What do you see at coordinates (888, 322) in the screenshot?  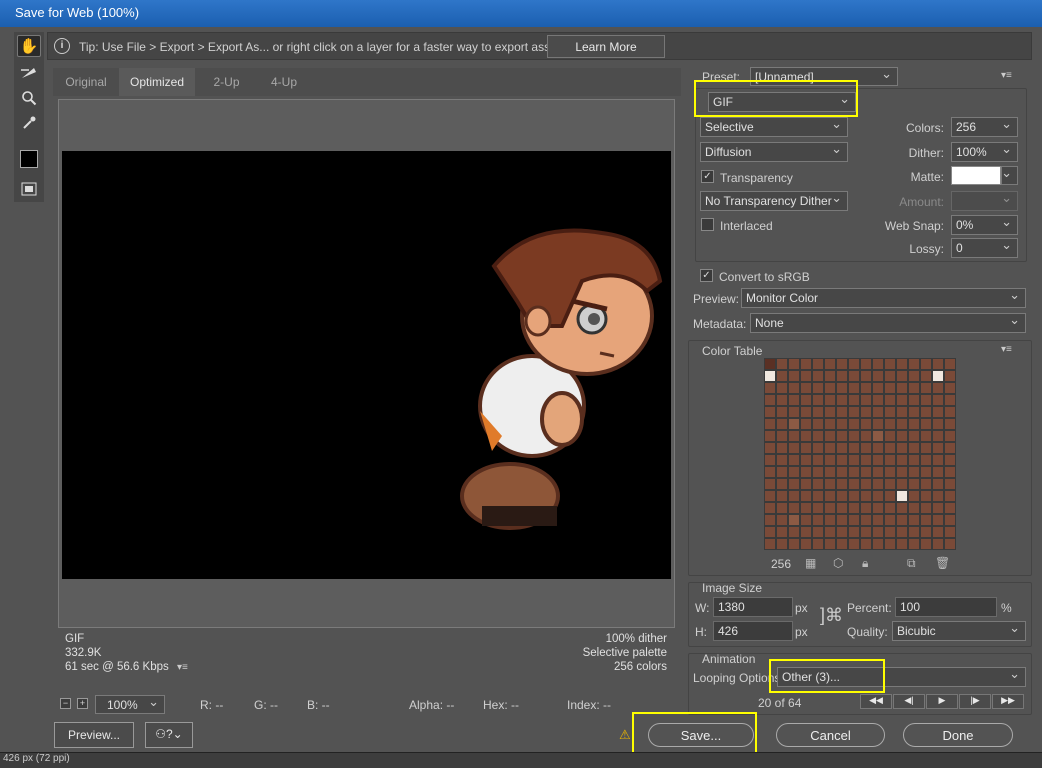 I see `metadata-select: None` at bounding box center [888, 322].